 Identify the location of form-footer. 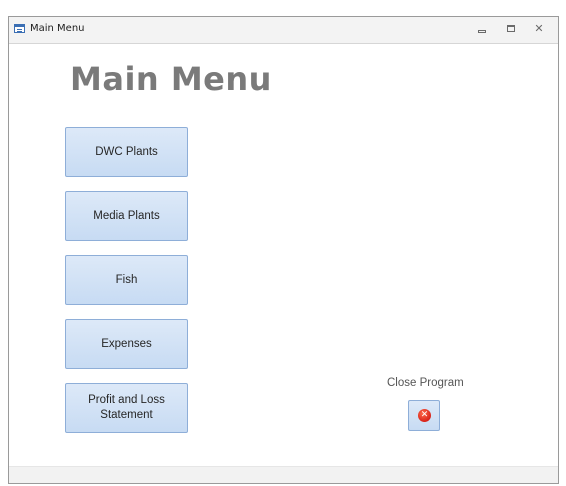
(283, 474).